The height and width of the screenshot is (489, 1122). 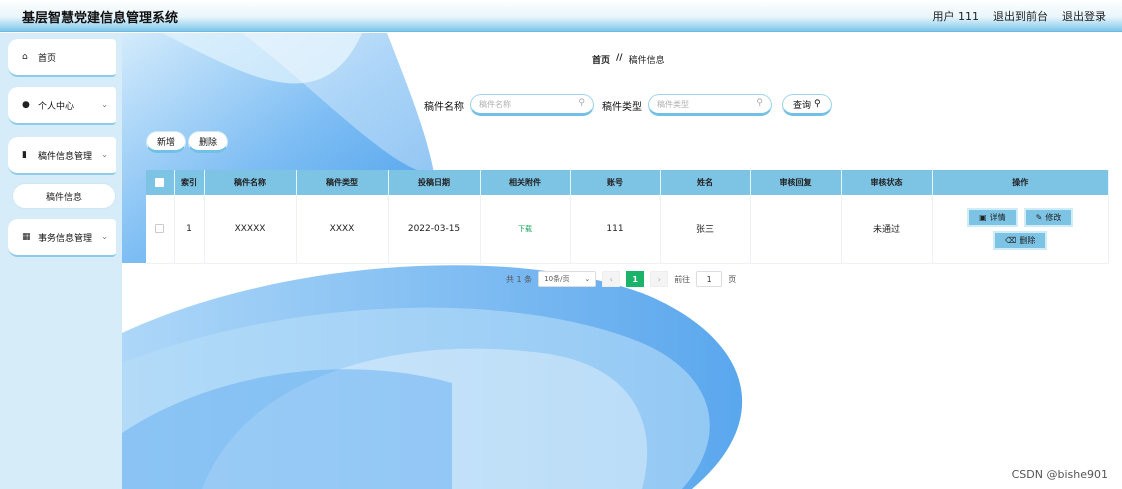 What do you see at coordinates (705, 229) in the screenshot?
I see `cell-person: 张三` at bounding box center [705, 229].